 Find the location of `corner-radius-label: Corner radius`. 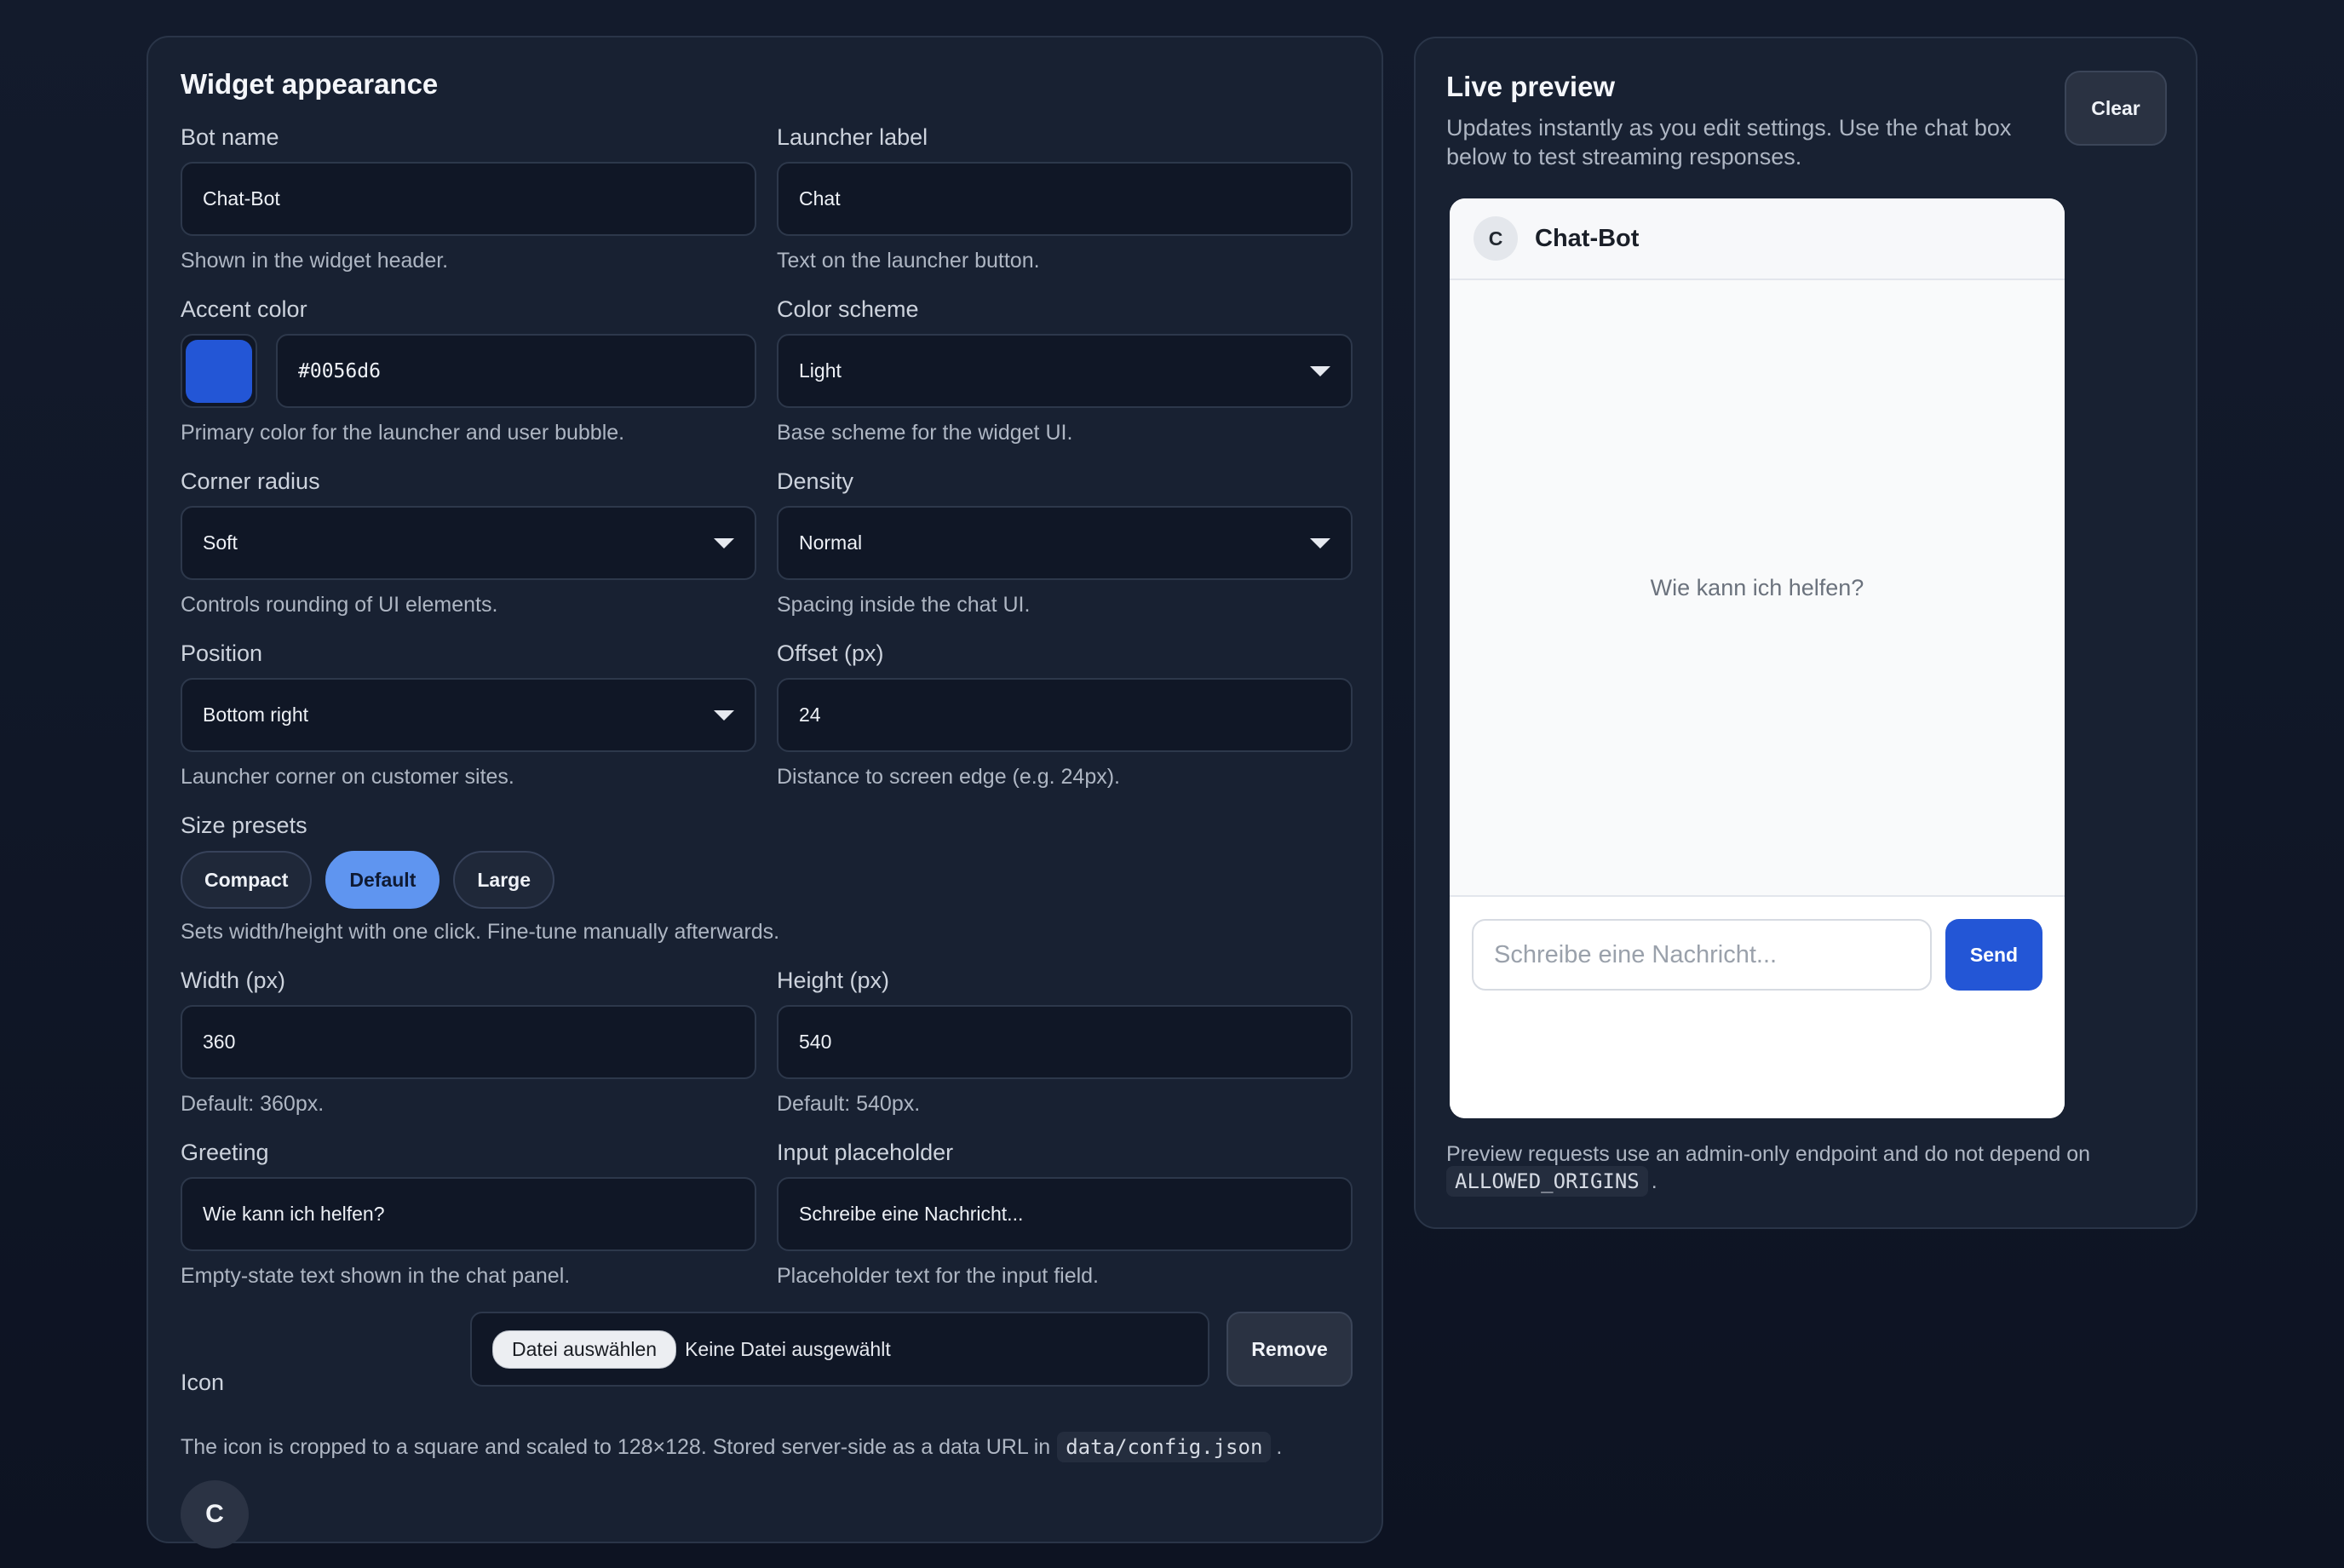

corner-radius-label: Corner radius is located at coordinates (250, 481).